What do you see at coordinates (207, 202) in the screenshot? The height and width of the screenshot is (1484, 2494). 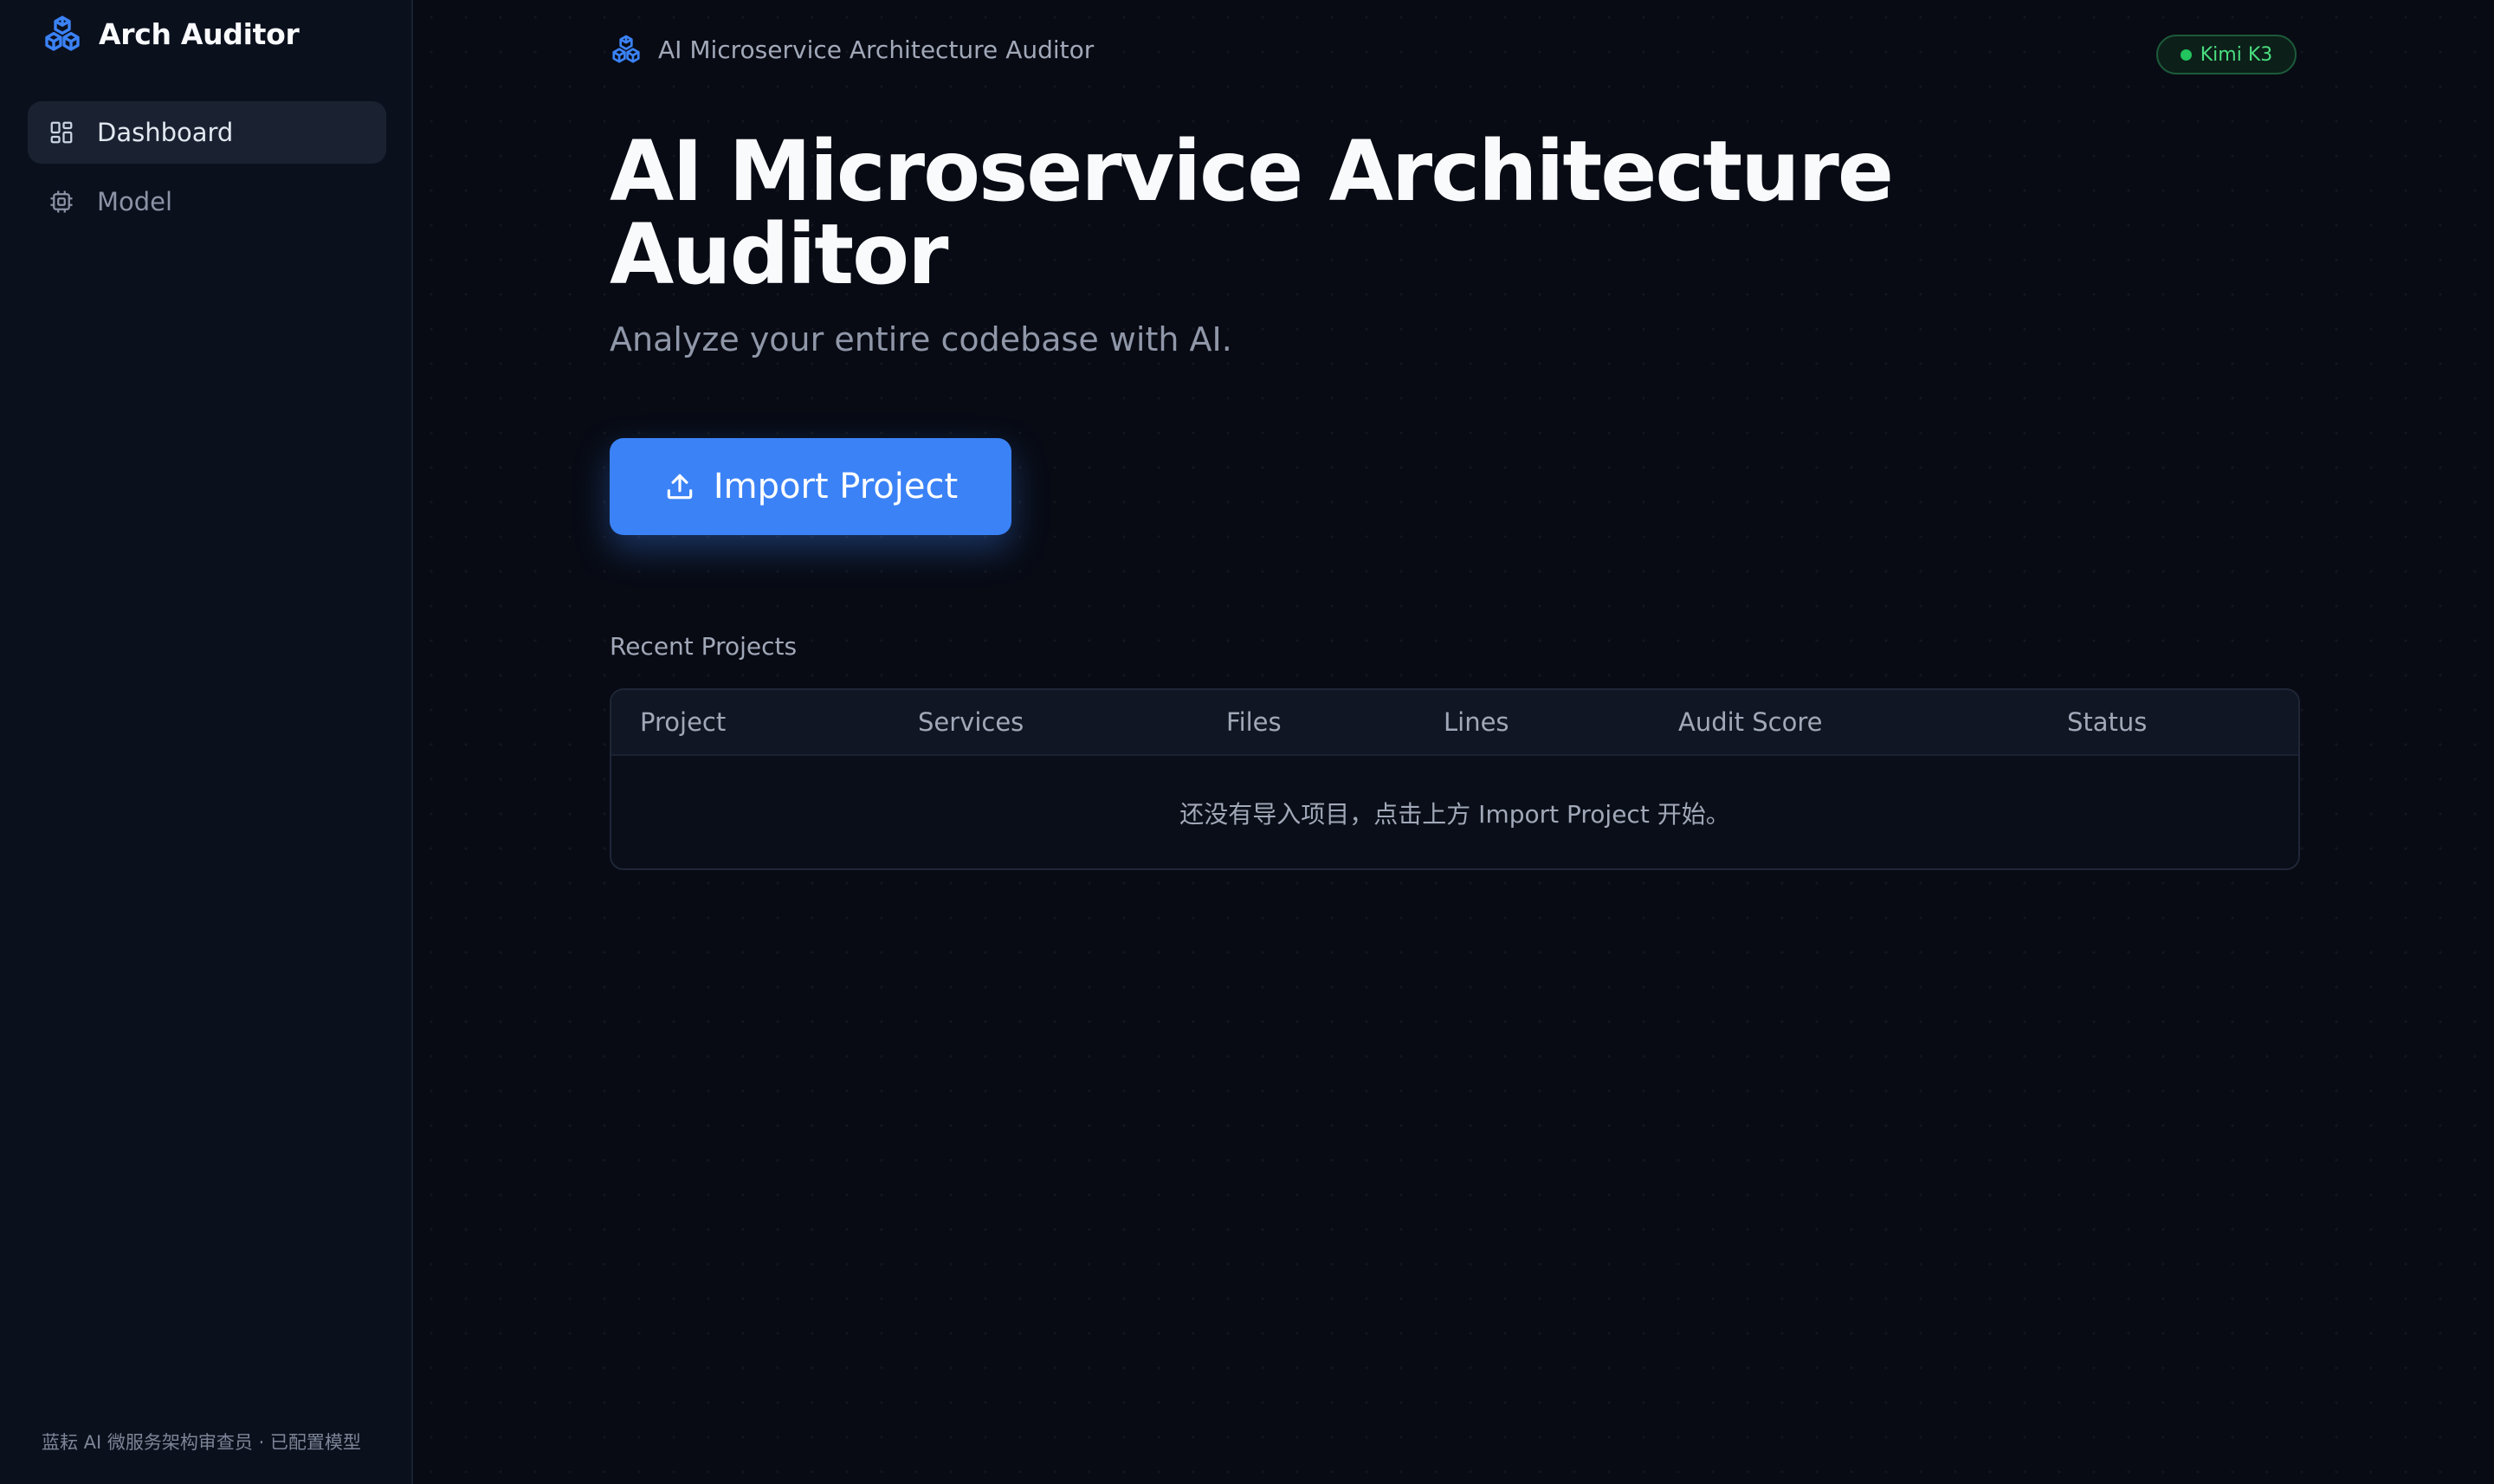 I see `sidebar-item-model: Model` at bounding box center [207, 202].